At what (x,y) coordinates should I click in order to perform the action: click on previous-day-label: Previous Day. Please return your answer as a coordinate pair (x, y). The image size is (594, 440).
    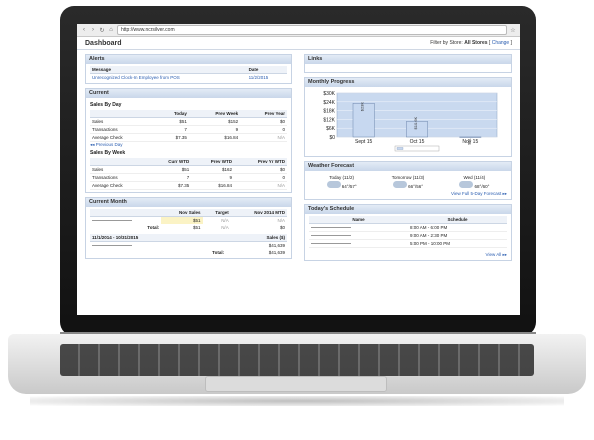
    Looking at the image, I should click on (109, 144).